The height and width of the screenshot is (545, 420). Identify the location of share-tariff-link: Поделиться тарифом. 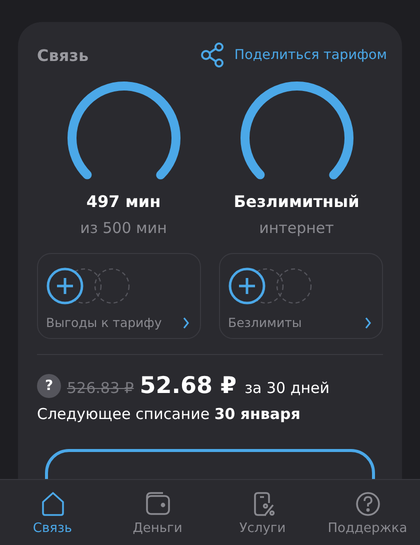
(293, 55).